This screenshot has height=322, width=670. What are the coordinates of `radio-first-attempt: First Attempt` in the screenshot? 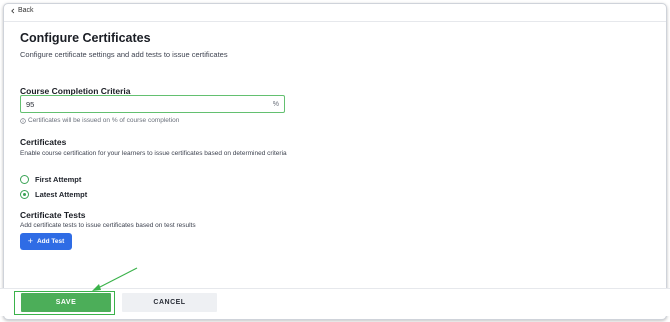 It's located at (50, 179).